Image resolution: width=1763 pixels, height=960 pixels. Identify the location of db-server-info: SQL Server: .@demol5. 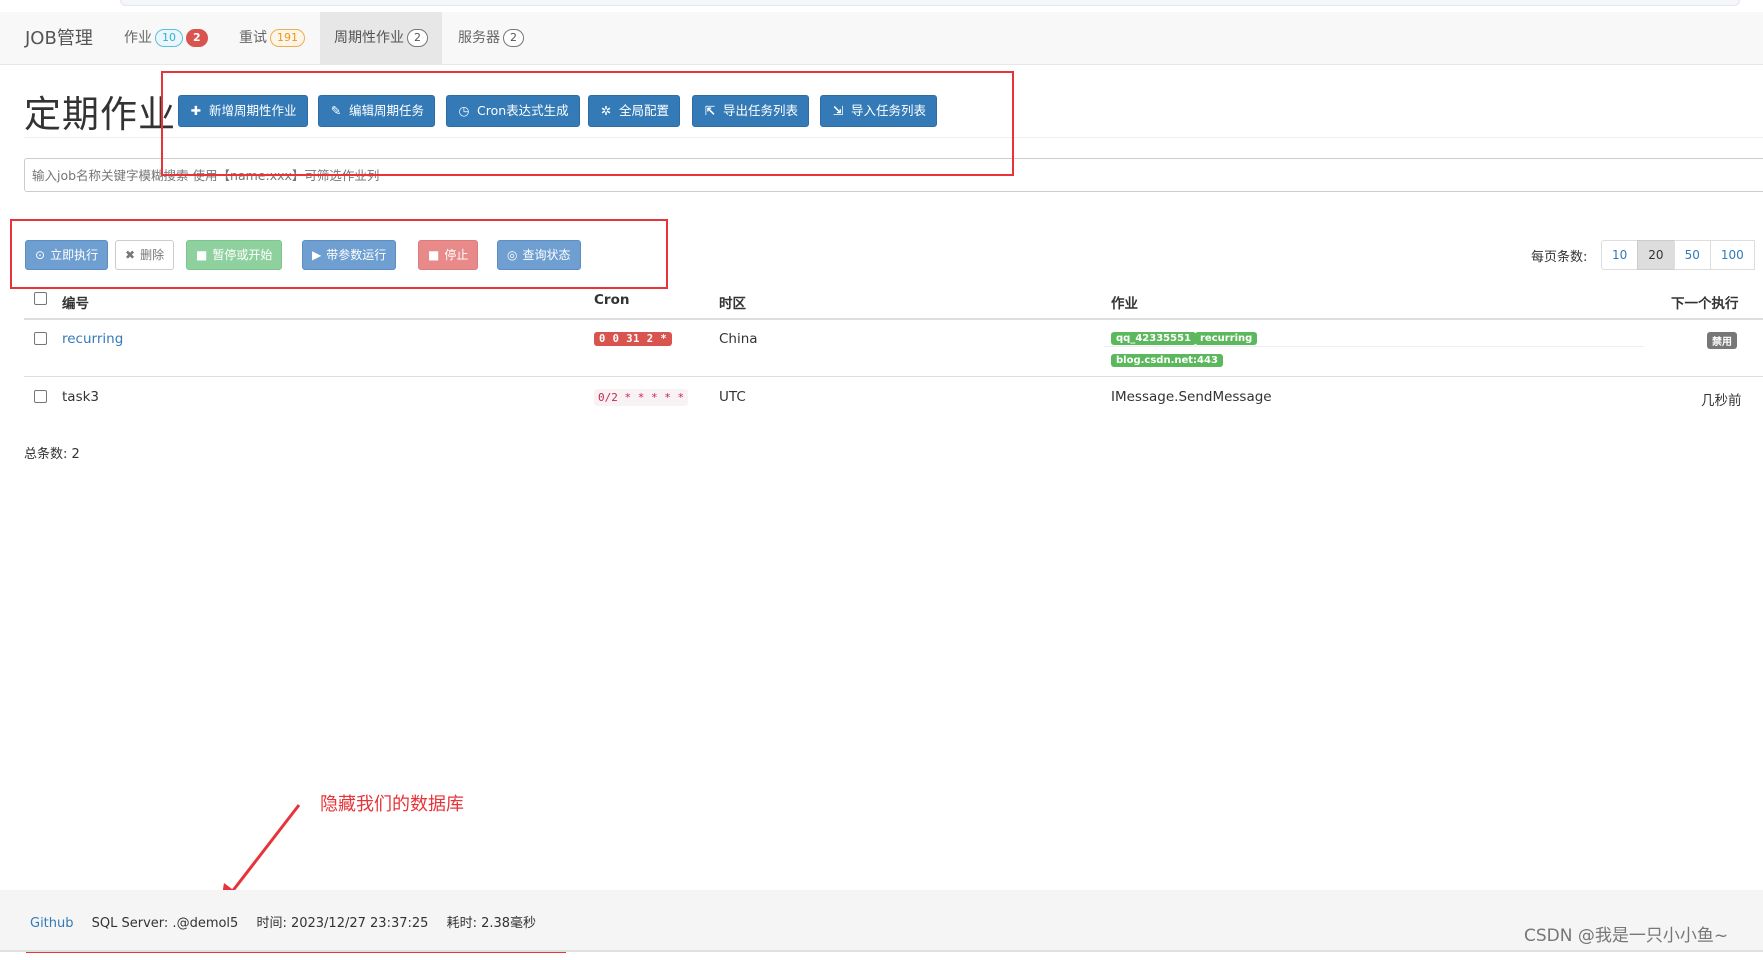
(165, 923).